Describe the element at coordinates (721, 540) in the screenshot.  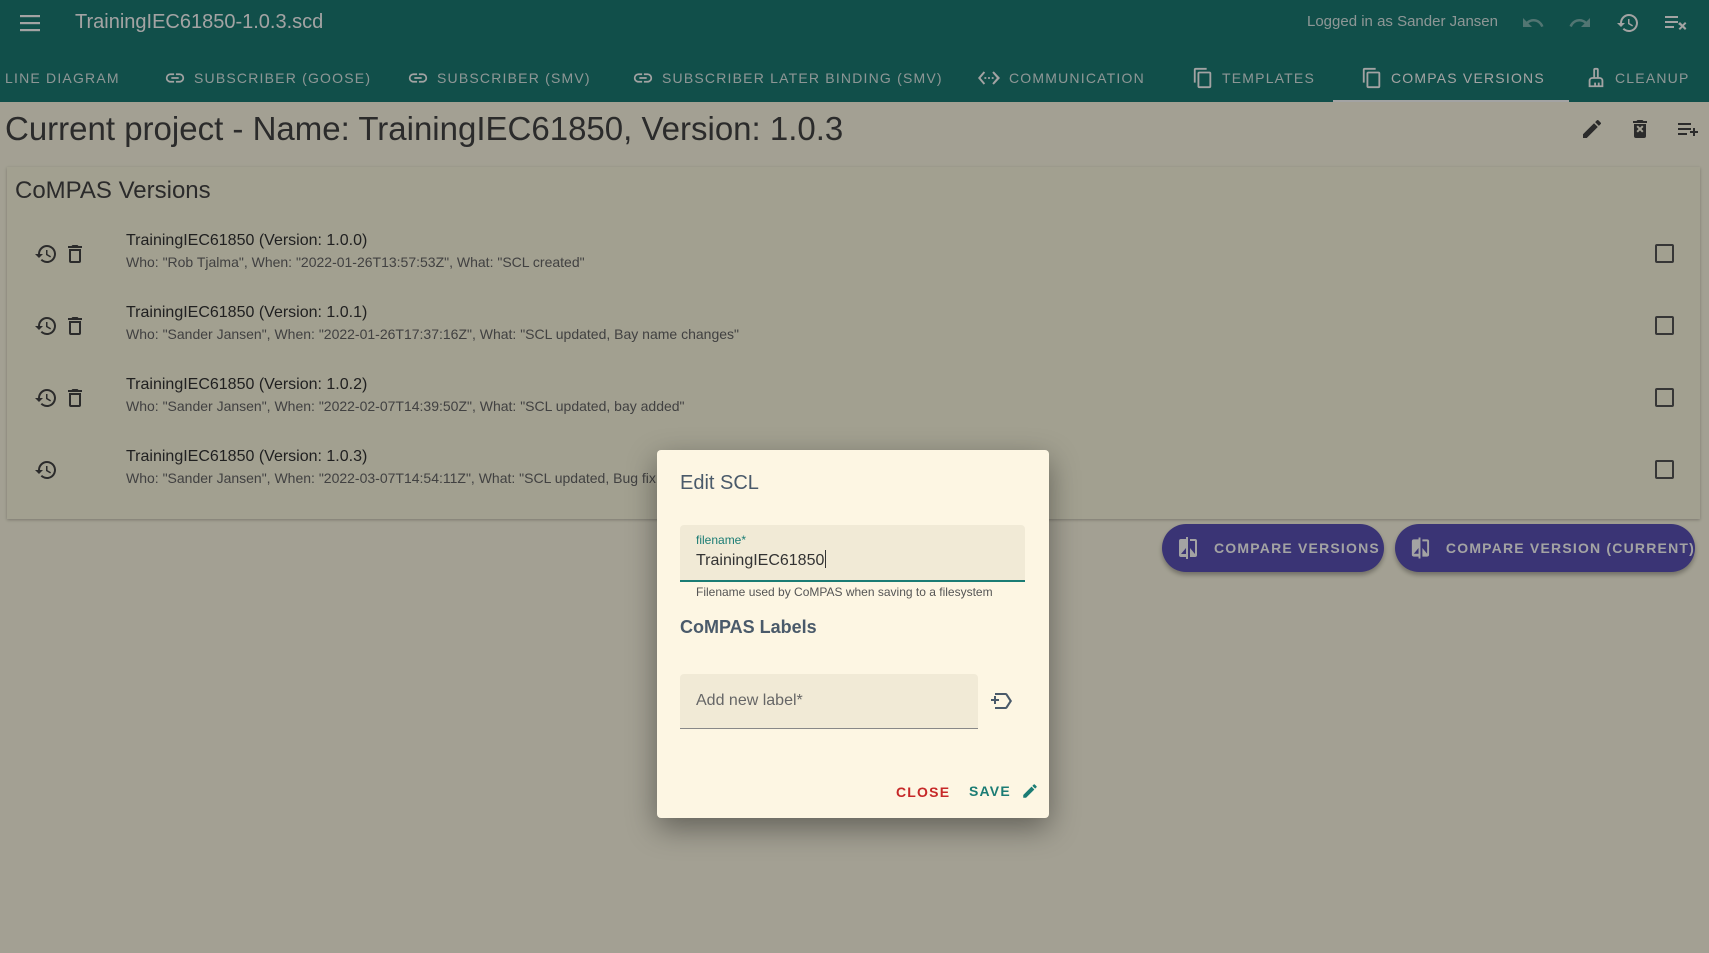
I see `filename-label: filename*` at that location.